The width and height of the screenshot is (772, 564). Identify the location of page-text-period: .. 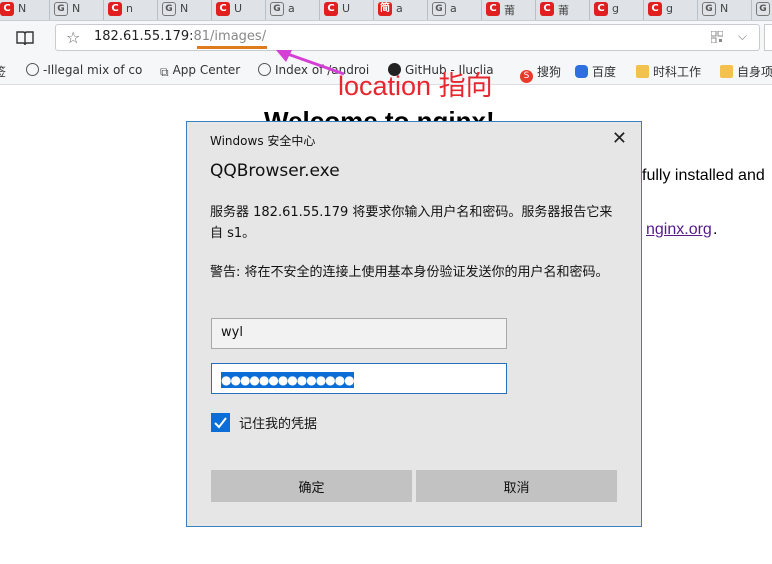
(715, 229).